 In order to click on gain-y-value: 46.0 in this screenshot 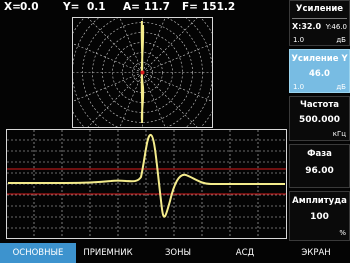, I will do `click(319, 74)`.